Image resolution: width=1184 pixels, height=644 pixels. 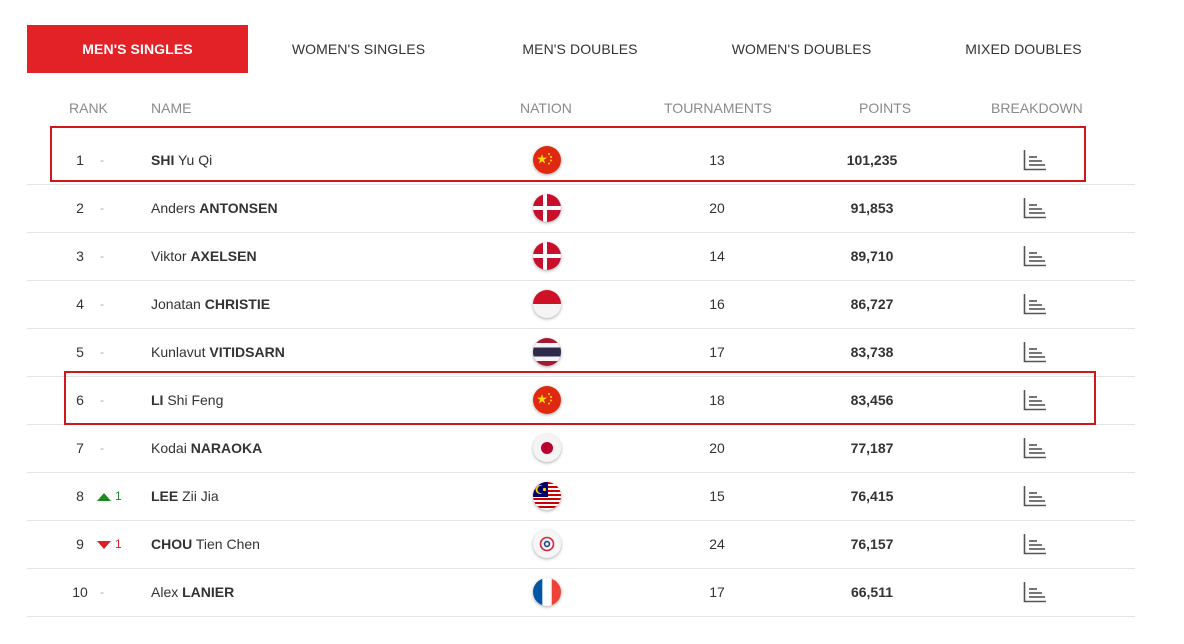 I want to click on points: 101,235, so click(x=872, y=160).